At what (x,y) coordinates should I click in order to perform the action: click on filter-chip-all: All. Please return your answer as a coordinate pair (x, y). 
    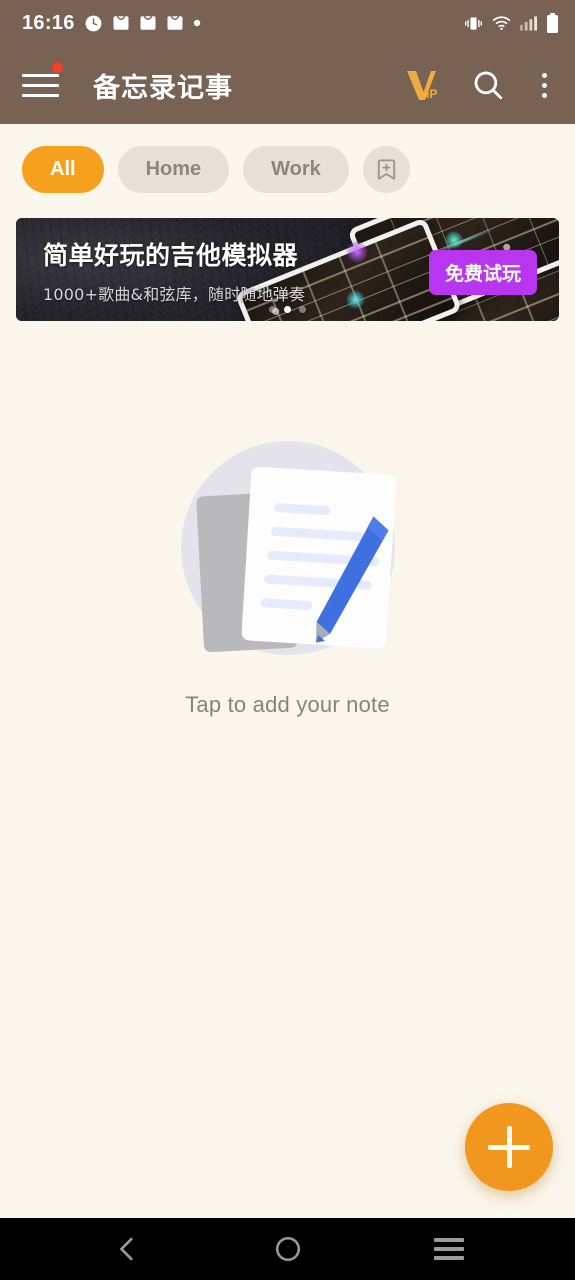
    Looking at the image, I should click on (63, 169).